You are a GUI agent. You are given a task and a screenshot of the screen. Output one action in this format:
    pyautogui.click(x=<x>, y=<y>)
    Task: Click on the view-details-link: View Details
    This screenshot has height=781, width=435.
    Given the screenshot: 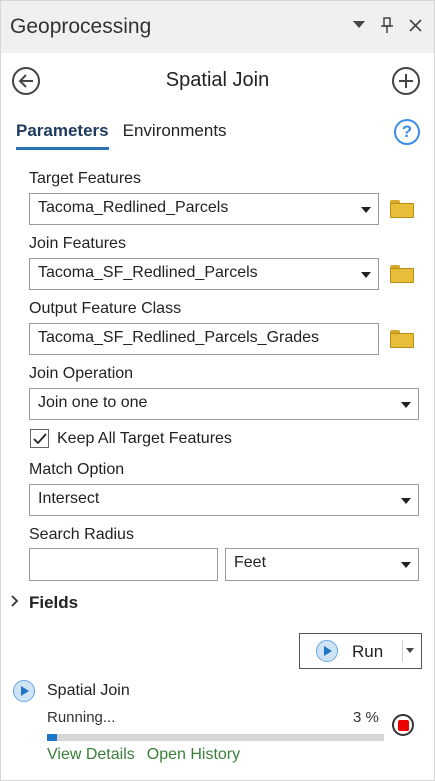 What is the action you would take?
    pyautogui.click(x=91, y=755)
    